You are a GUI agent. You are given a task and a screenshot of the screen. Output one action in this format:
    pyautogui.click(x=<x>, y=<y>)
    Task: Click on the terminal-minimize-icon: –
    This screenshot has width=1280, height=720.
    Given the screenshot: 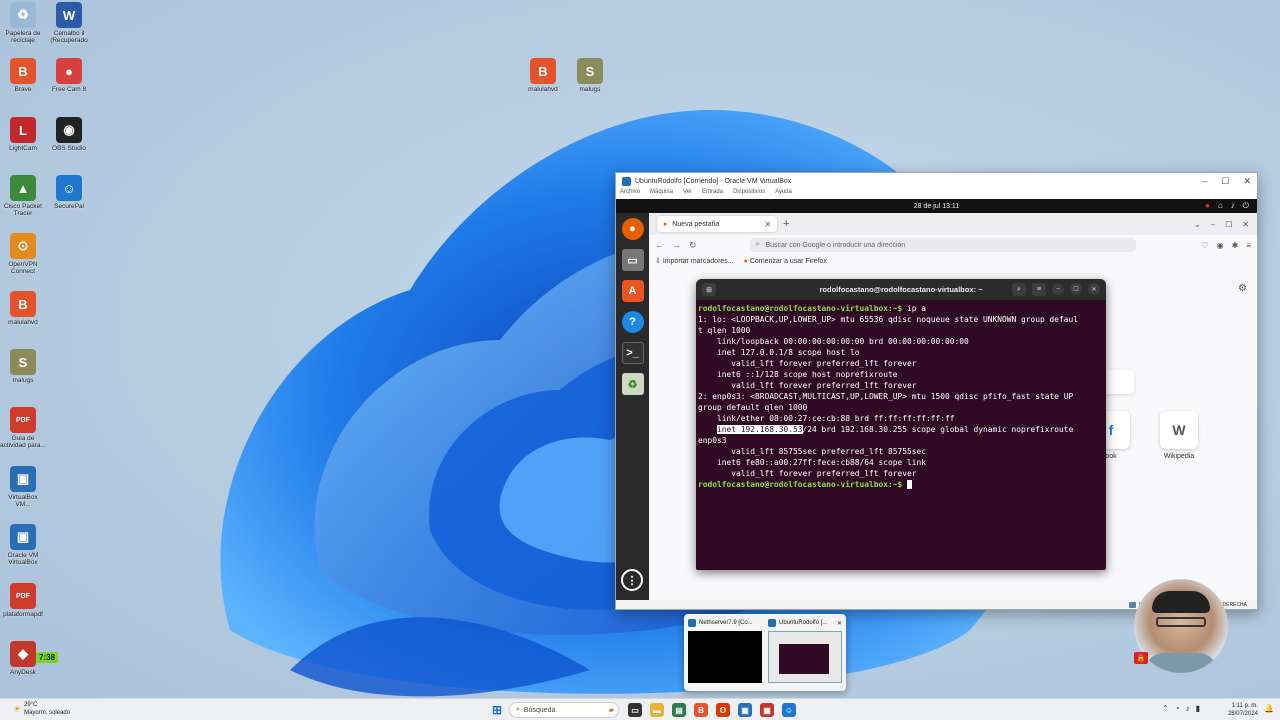 What is the action you would take?
    pyautogui.click(x=1058, y=289)
    